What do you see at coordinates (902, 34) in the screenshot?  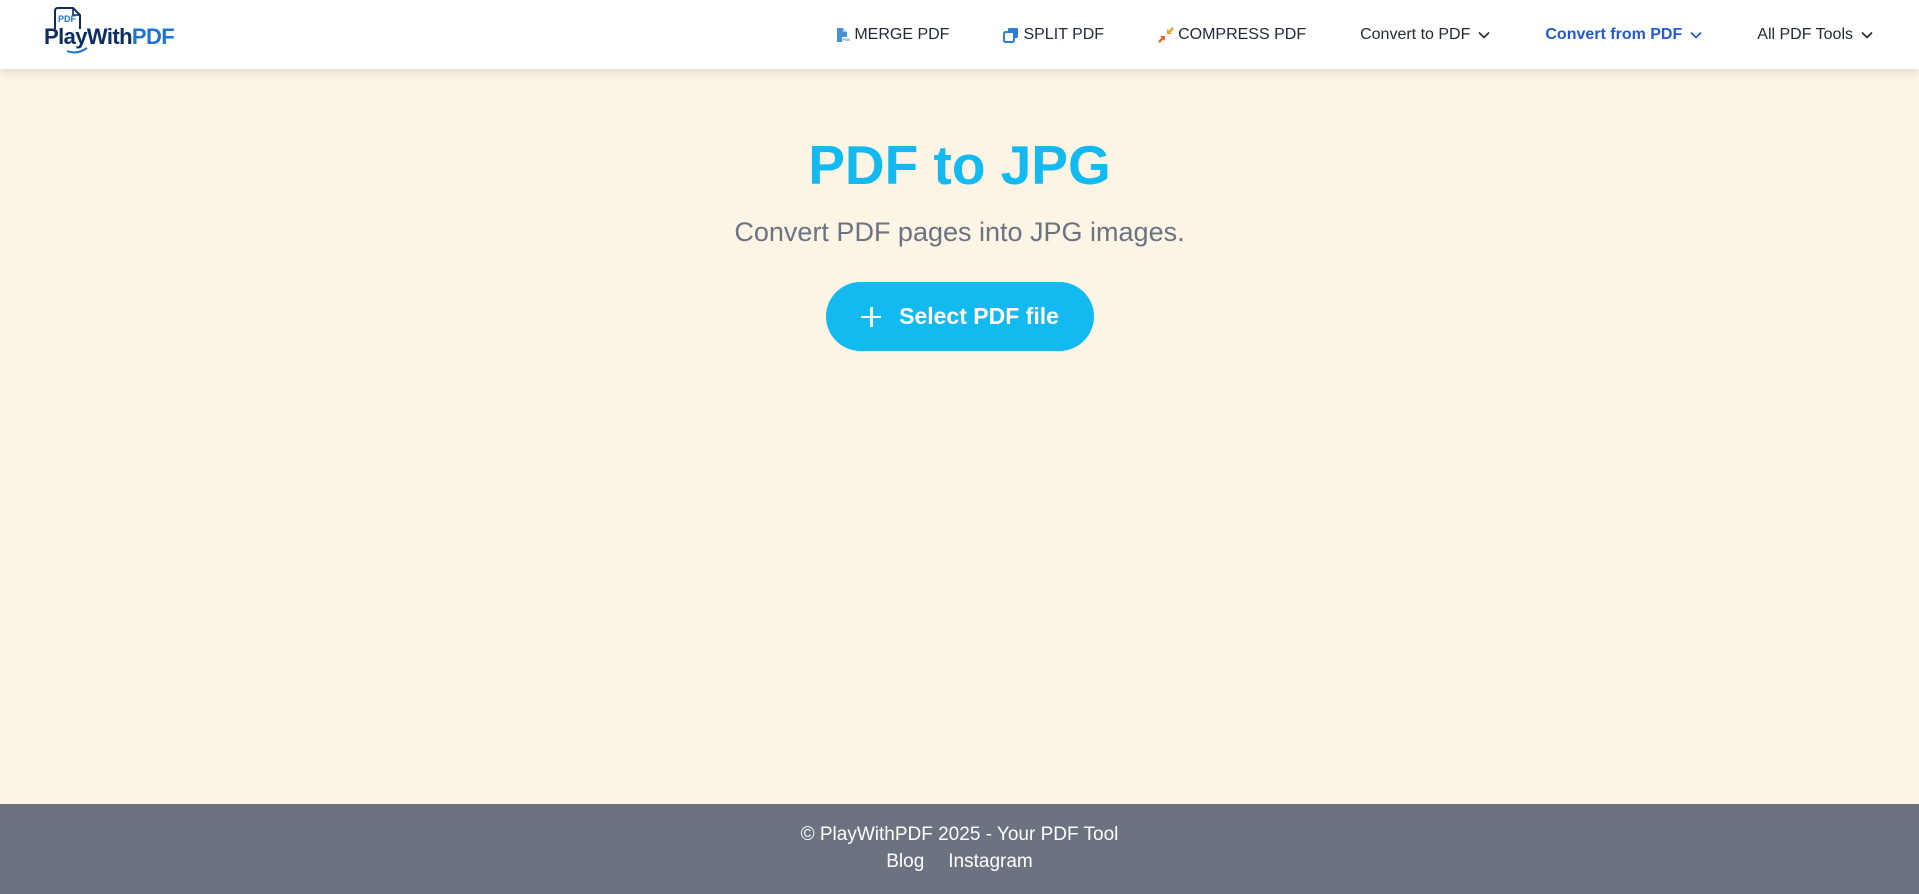 I see `nav-merge-pdf-label: MERGE PDF` at bounding box center [902, 34].